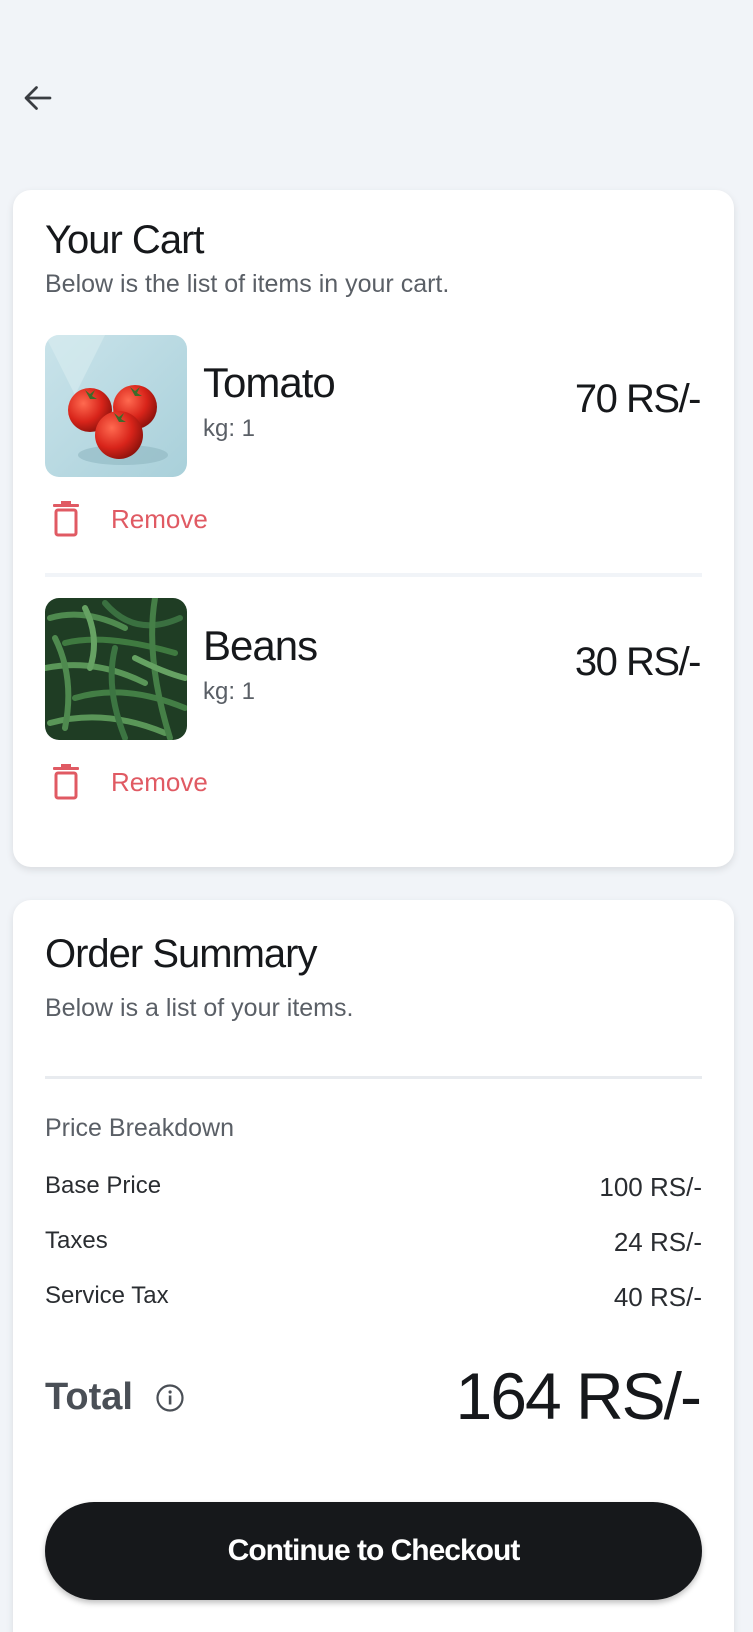 This screenshot has width=753, height=1632. Describe the element at coordinates (657, 1242) in the screenshot. I see `breakdown-value: 24 RS/-` at that location.